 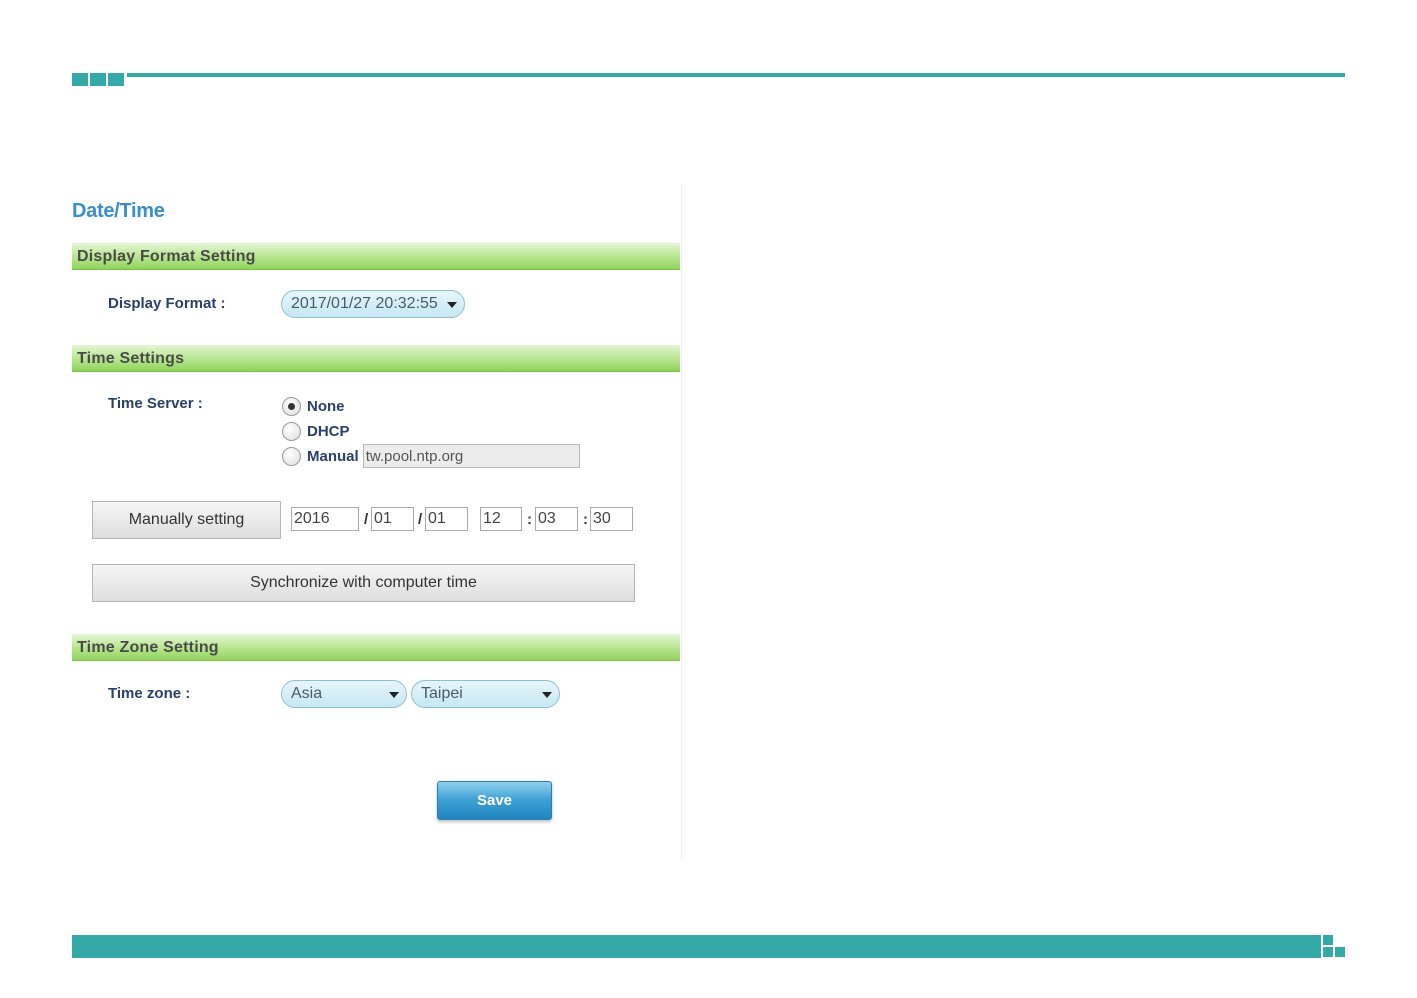 What do you see at coordinates (118, 211) in the screenshot?
I see `page-title: Date/Time` at bounding box center [118, 211].